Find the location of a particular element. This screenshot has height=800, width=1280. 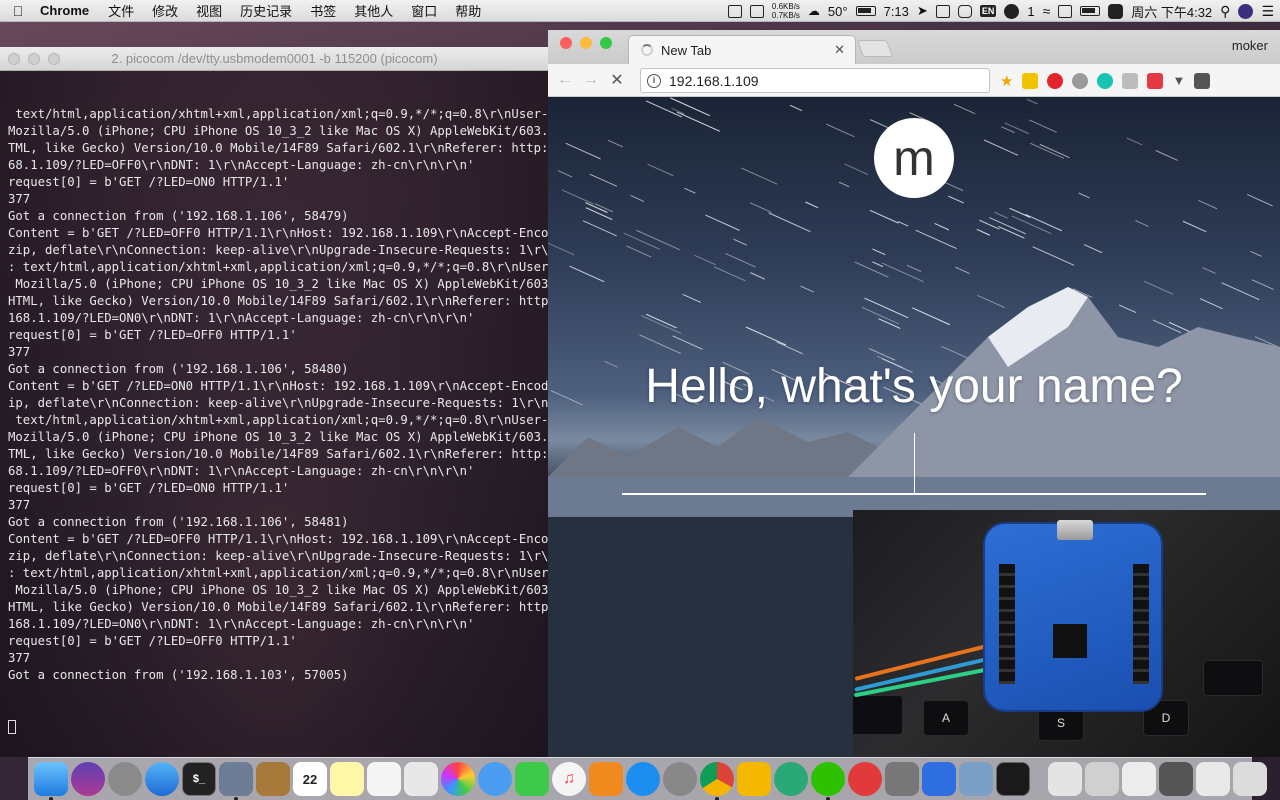

spotlight-search-icon: ⚲ is located at coordinates (1225, 11).